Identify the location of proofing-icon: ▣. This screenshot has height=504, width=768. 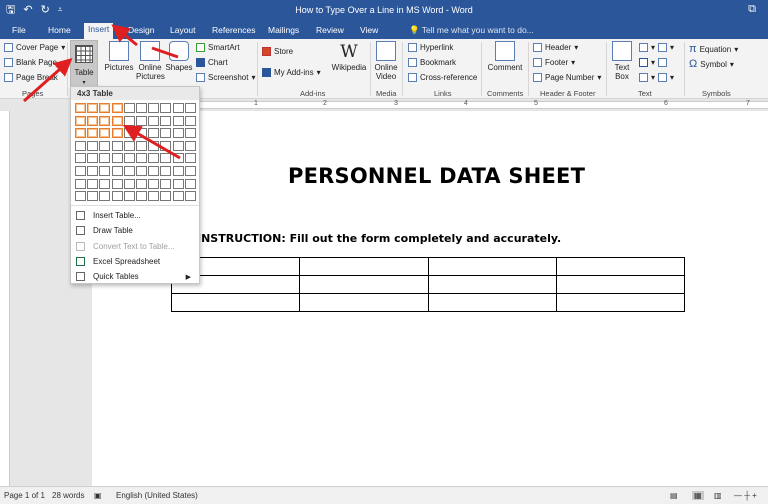
(98, 495).